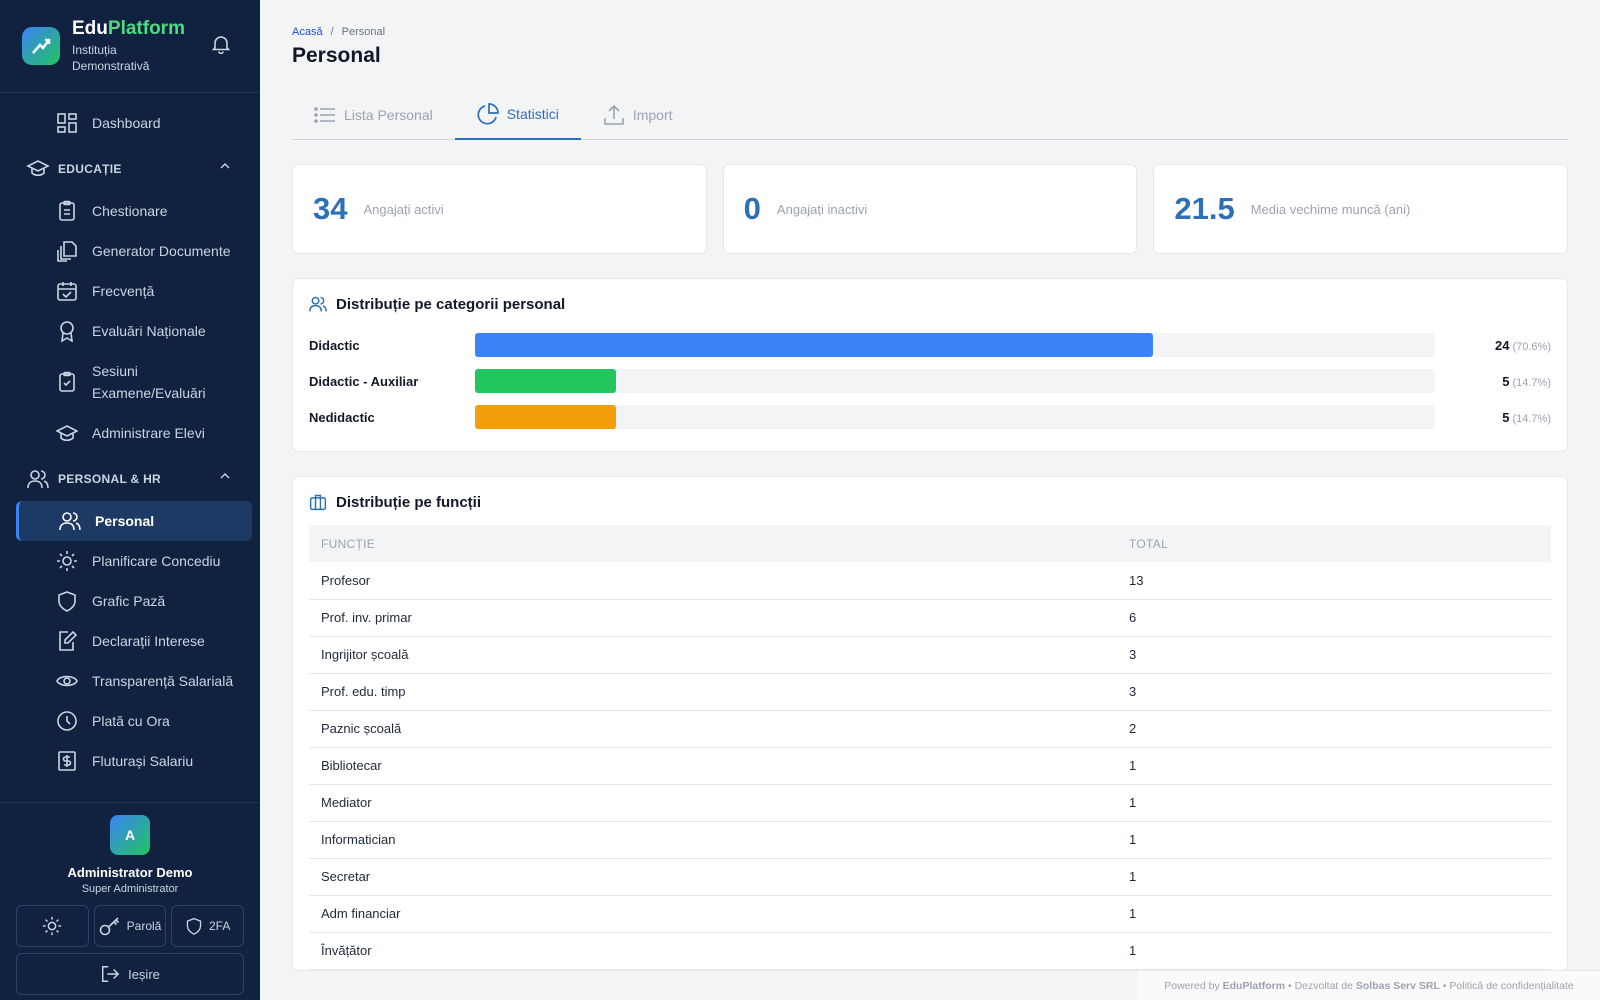 The width and height of the screenshot is (1600, 1000). I want to click on category-row: Didactic - Auxiliar 5 (14.7%), so click(930, 381).